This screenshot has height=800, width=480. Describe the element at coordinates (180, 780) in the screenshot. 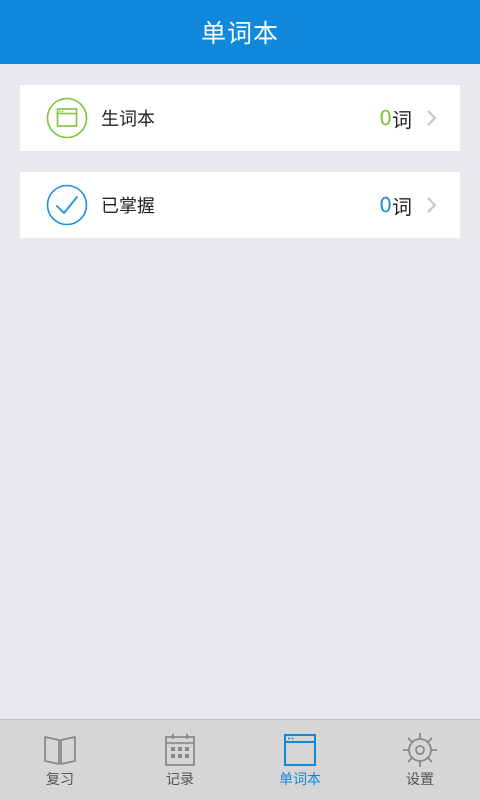

I see `tab-label: 记录` at that location.